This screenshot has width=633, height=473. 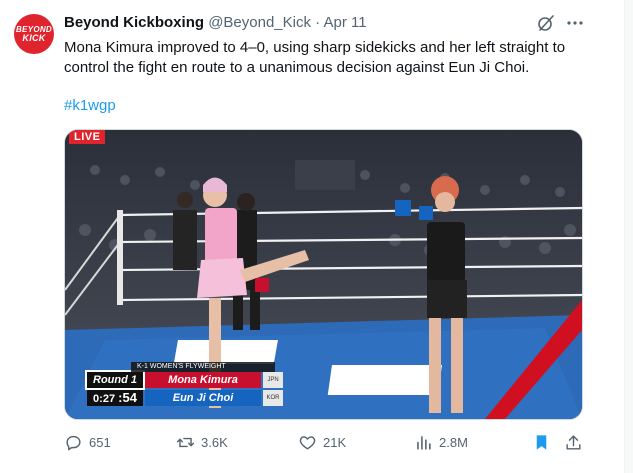 I want to click on round-label: Round 1, so click(x=115, y=380).